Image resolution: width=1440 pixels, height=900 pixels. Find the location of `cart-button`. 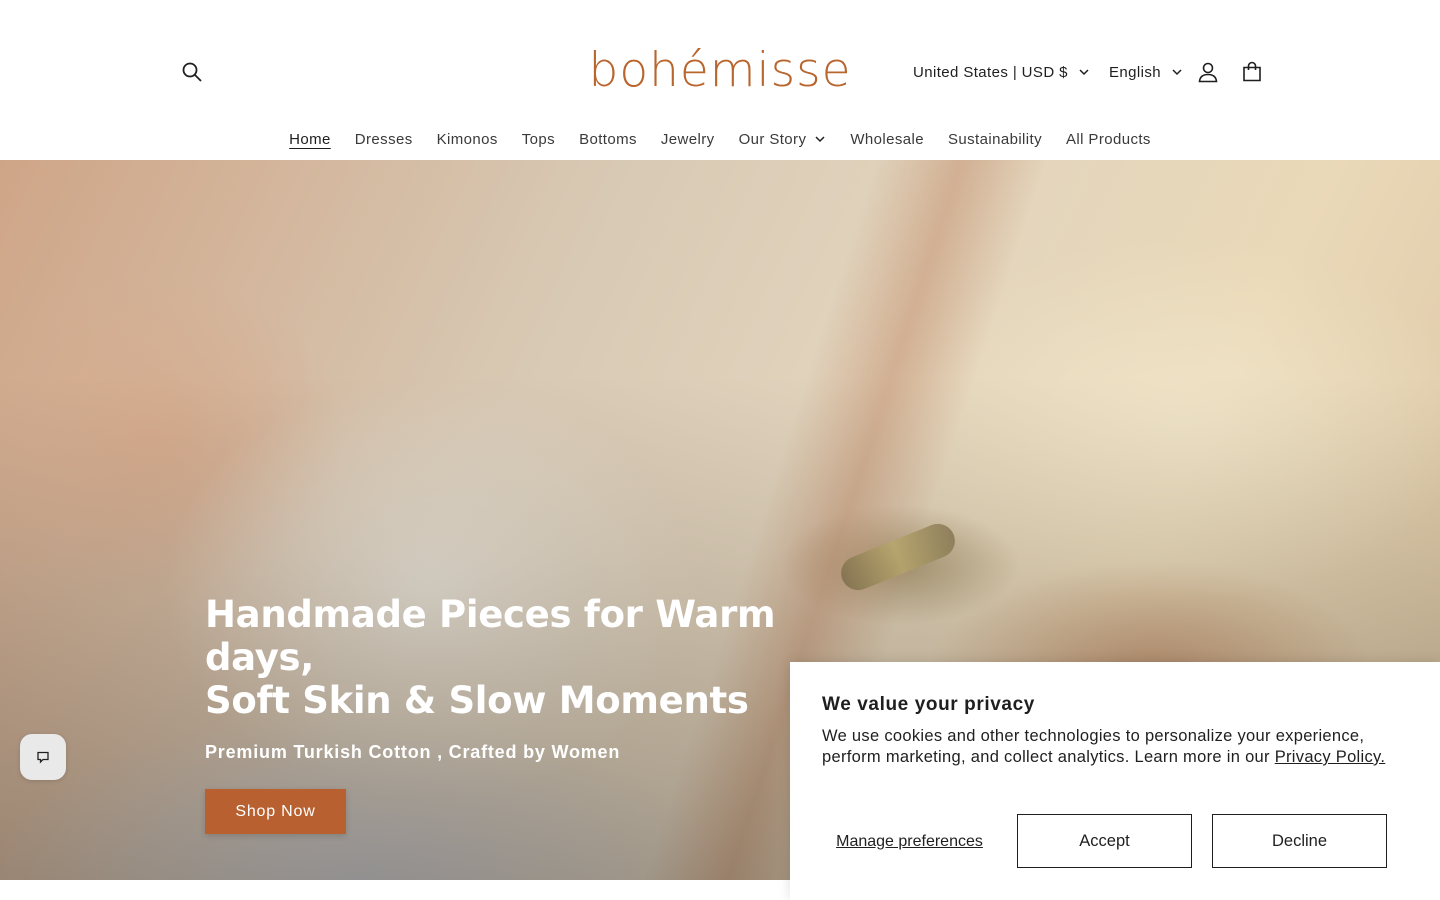

cart-button is located at coordinates (1252, 72).